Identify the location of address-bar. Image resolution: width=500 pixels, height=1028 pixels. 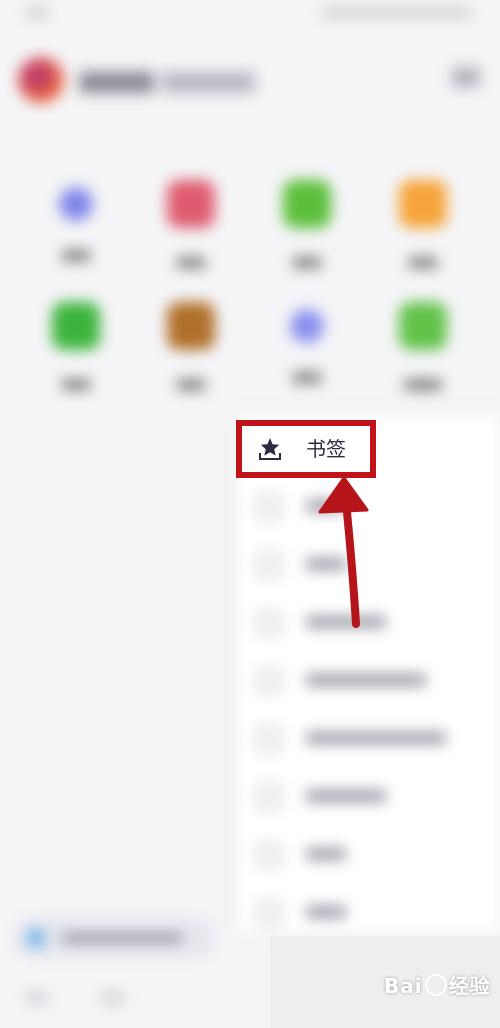
(114, 938).